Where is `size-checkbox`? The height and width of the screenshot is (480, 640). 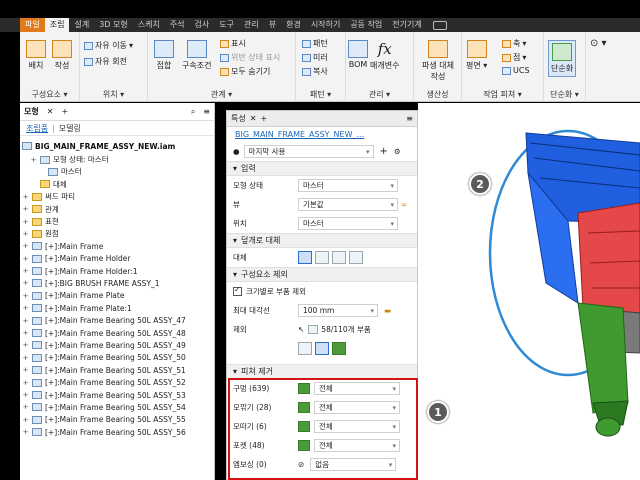 size-checkbox is located at coordinates (237, 290).